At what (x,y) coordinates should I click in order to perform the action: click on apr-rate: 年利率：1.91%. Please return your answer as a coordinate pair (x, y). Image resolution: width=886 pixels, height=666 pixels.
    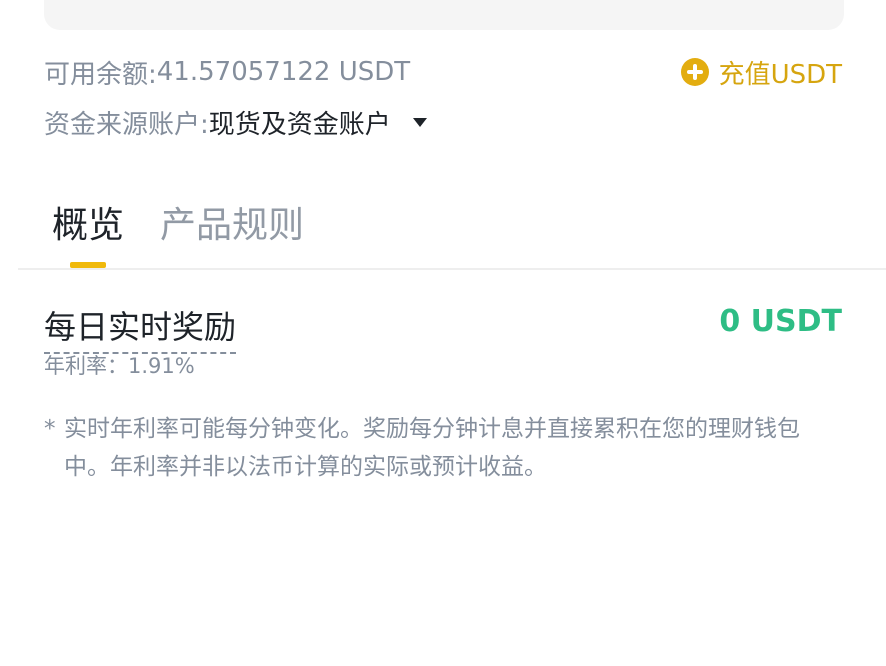
    Looking at the image, I should click on (119, 366).